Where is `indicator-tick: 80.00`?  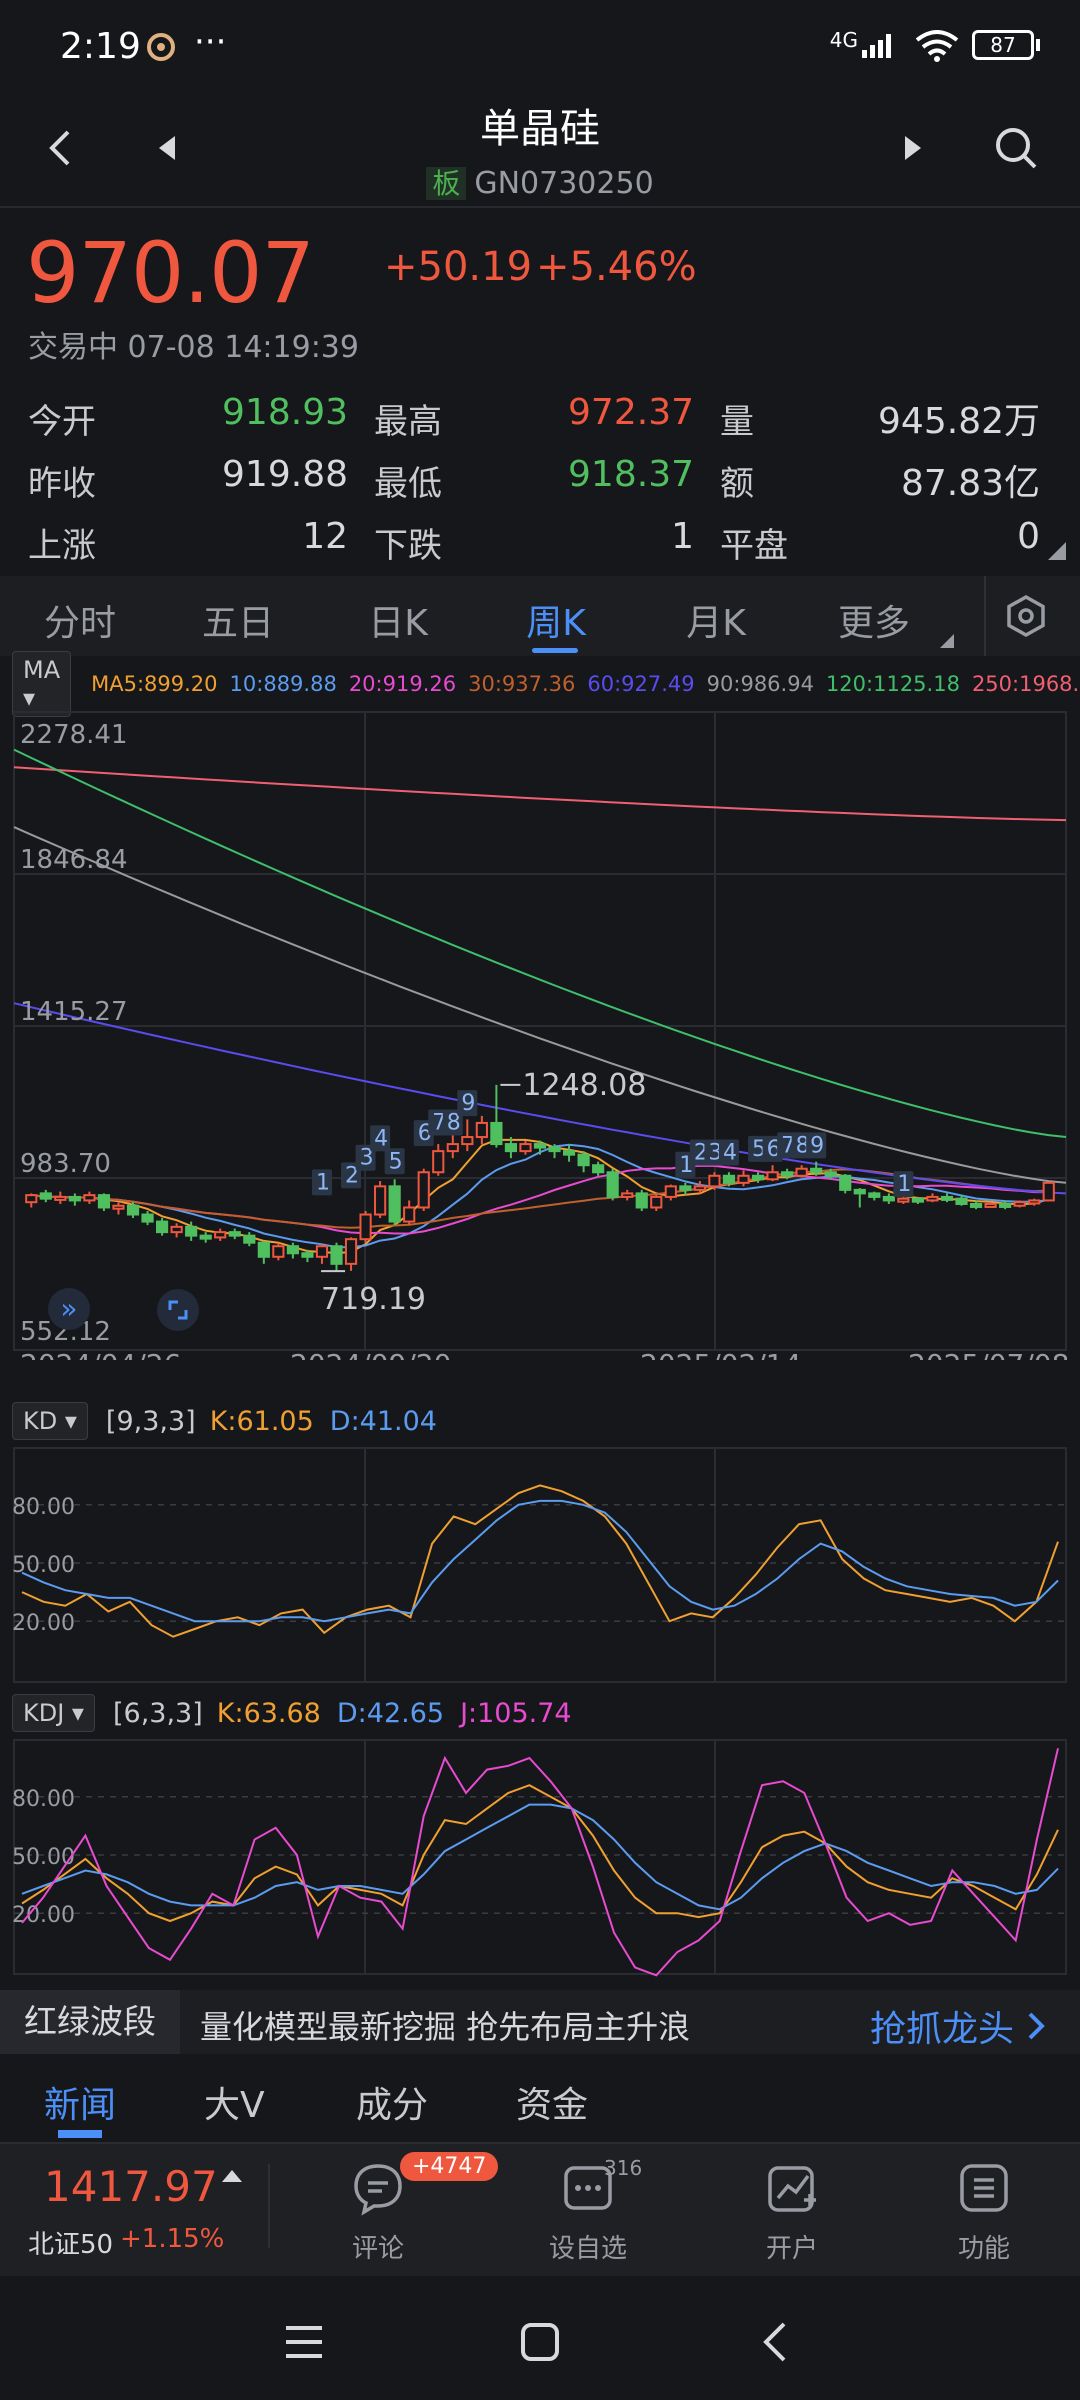
indicator-tick: 80.00 is located at coordinates (43, 1507).